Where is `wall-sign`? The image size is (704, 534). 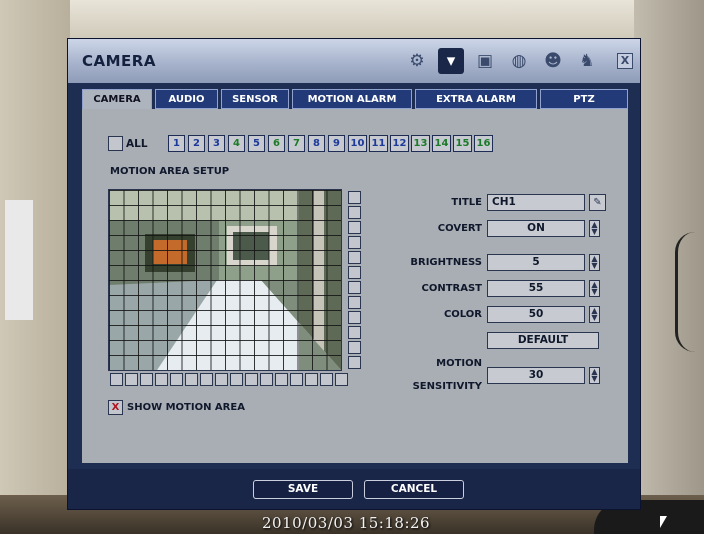 wall-sign is located at coordinates (19, 260).